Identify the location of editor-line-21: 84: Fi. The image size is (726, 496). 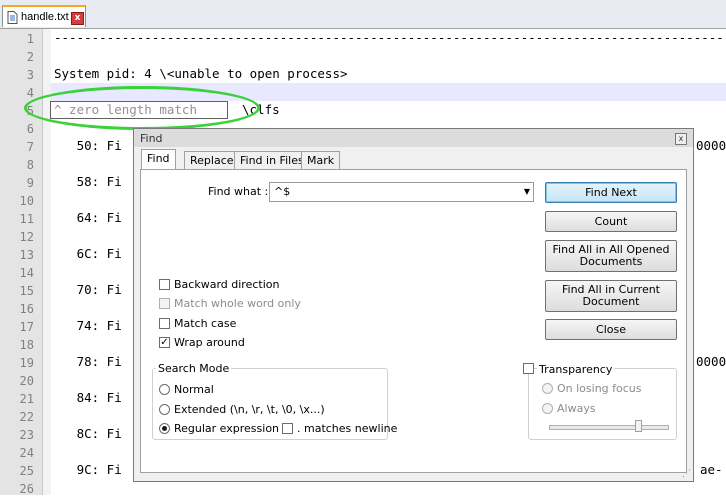
(88, 397).